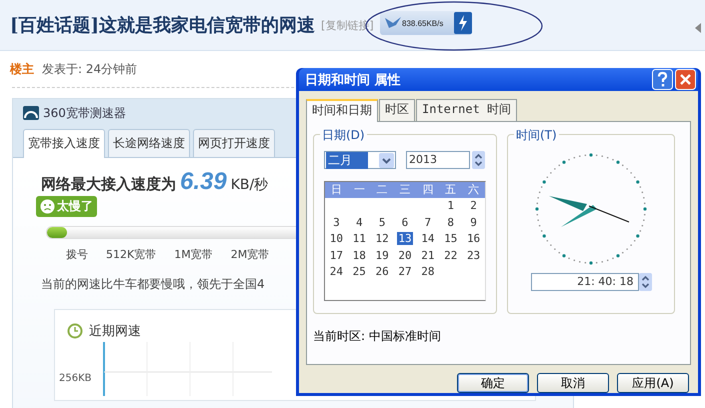 The image size is (705, 408). I want to click on weekday-label: 一, so click(359, 190).